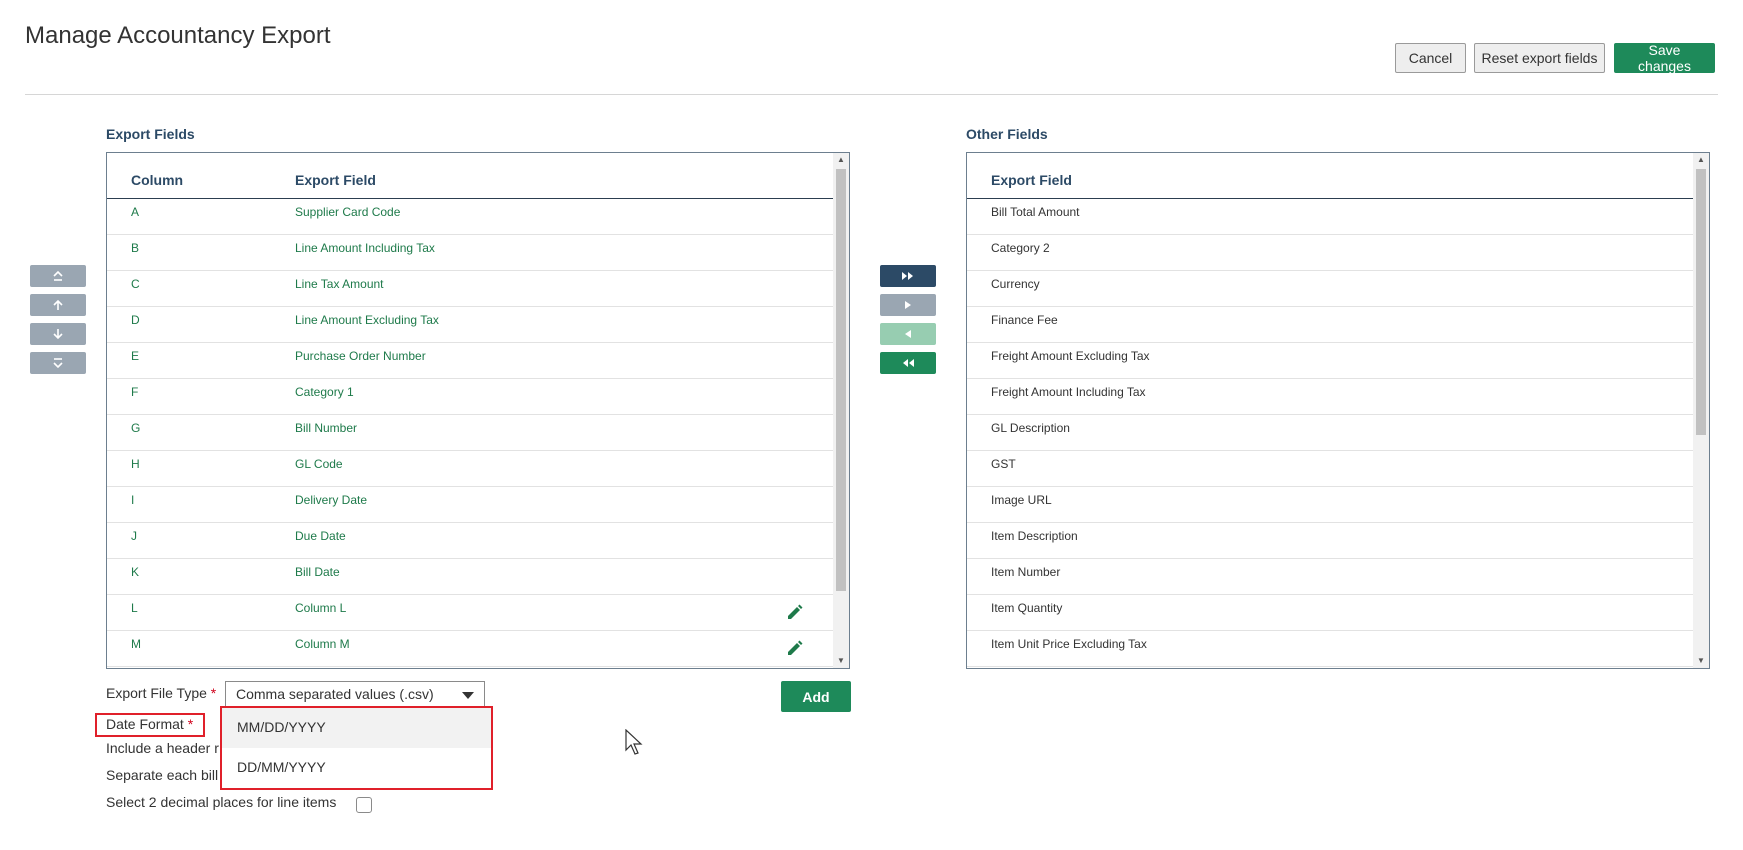 The image size is (1743, 850). What do you see at coordinates (470, 613) in the screenshot?
I see `export-field-row: L Column L` at bounding box center [470, 613].